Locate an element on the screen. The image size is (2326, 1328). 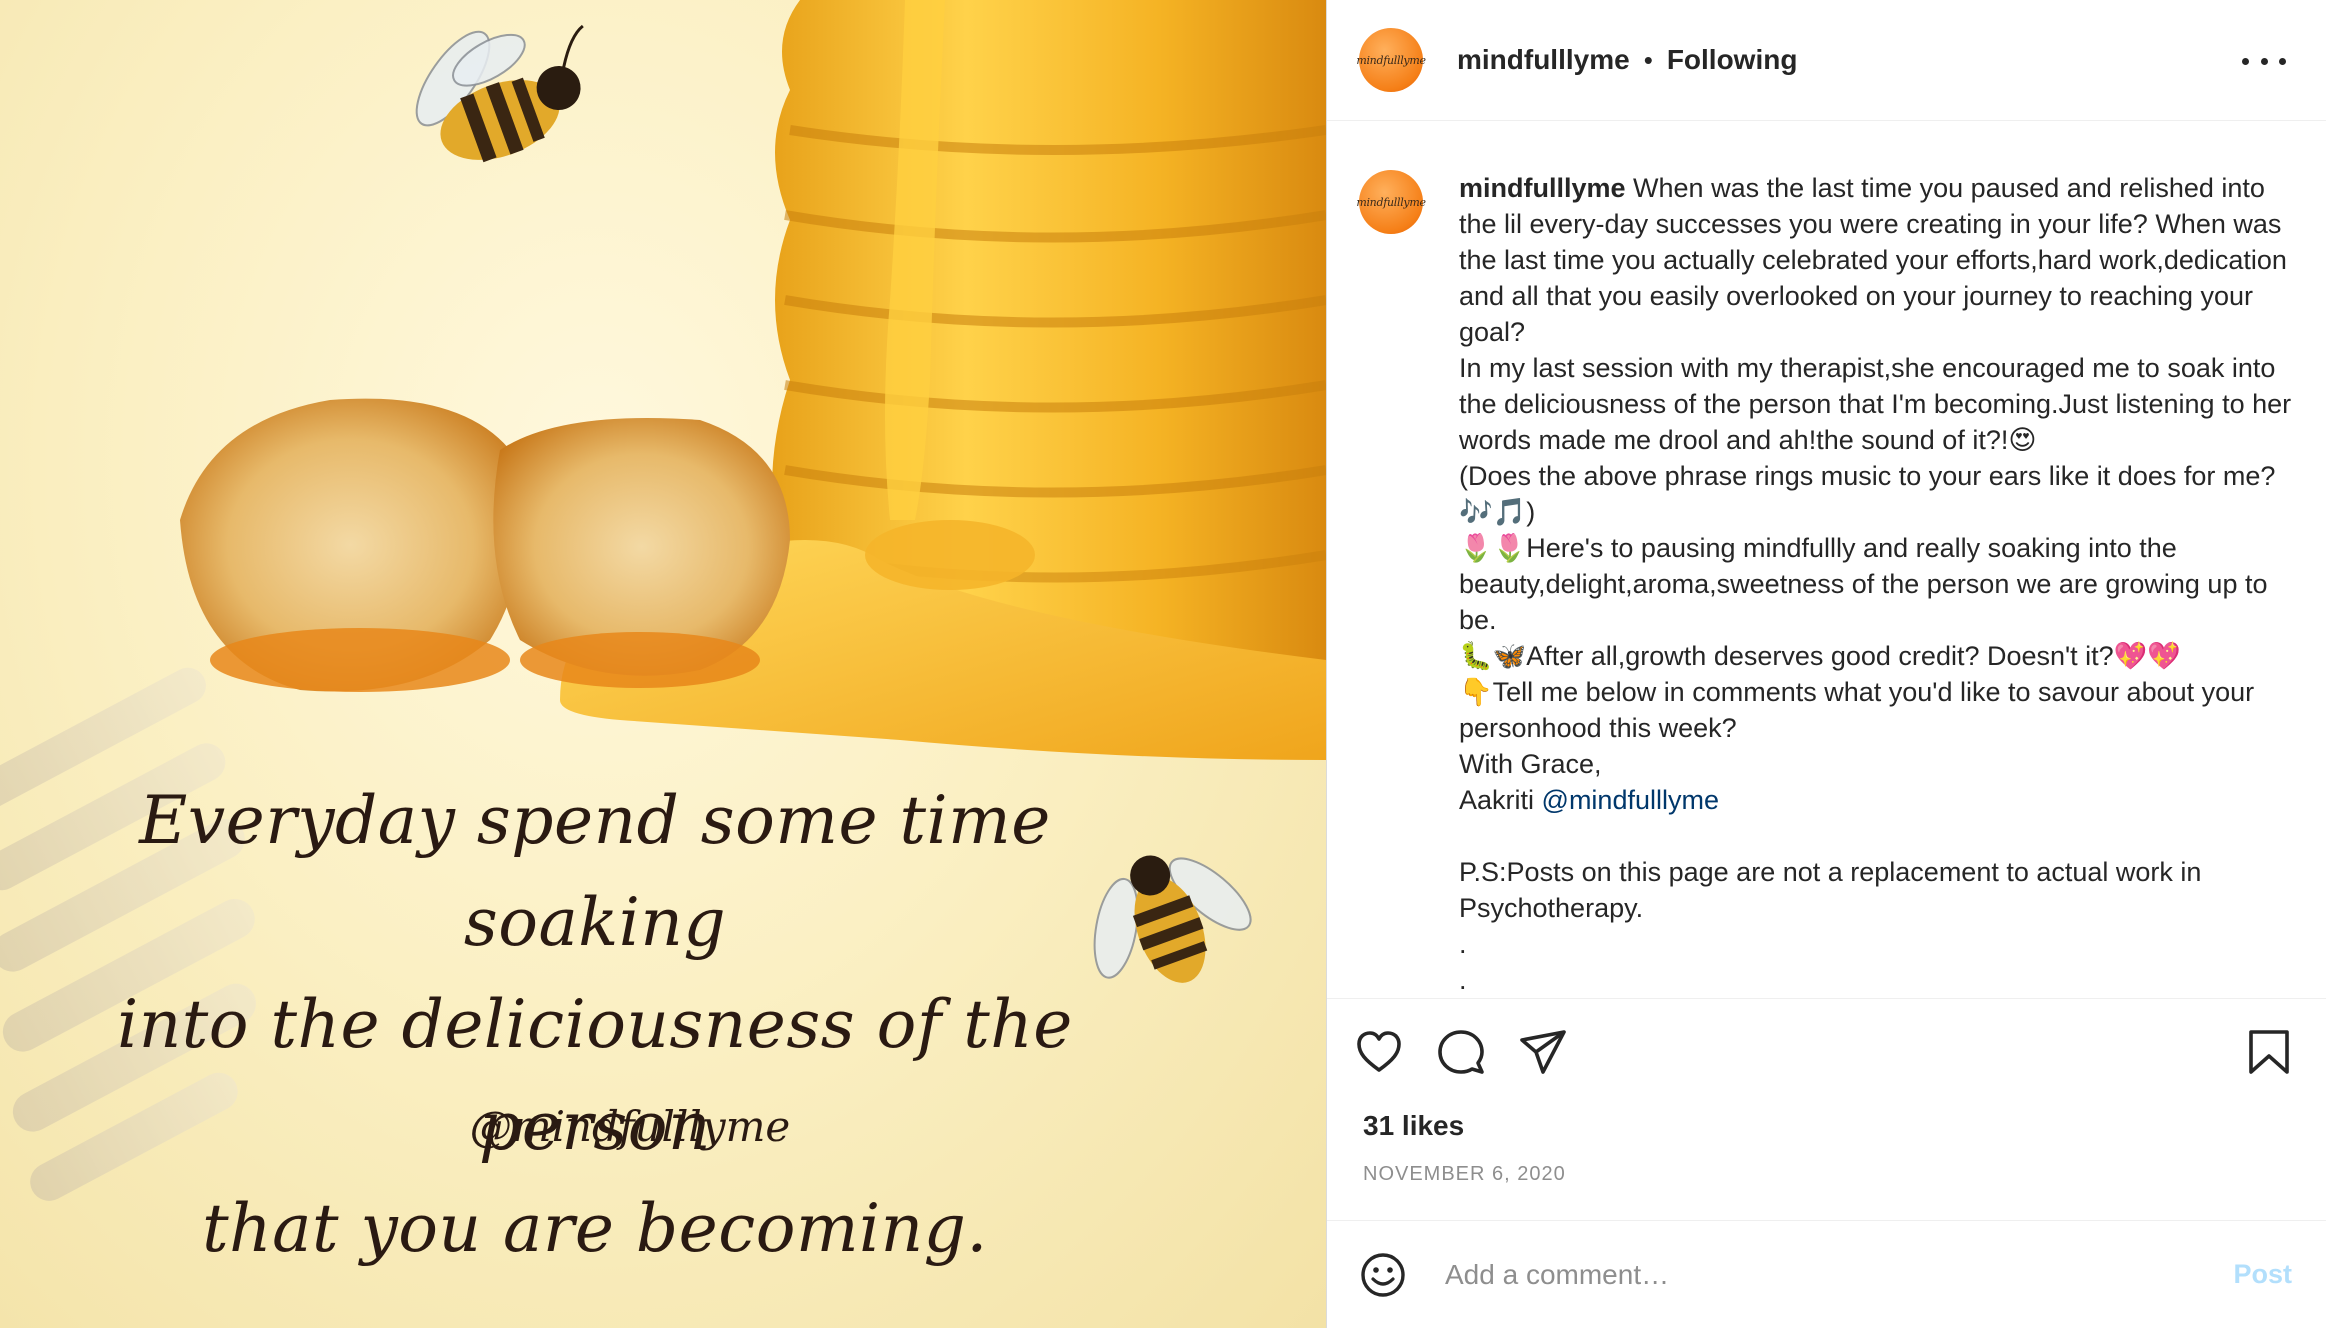
following-button: Following is located at coordinates (1732, 60).